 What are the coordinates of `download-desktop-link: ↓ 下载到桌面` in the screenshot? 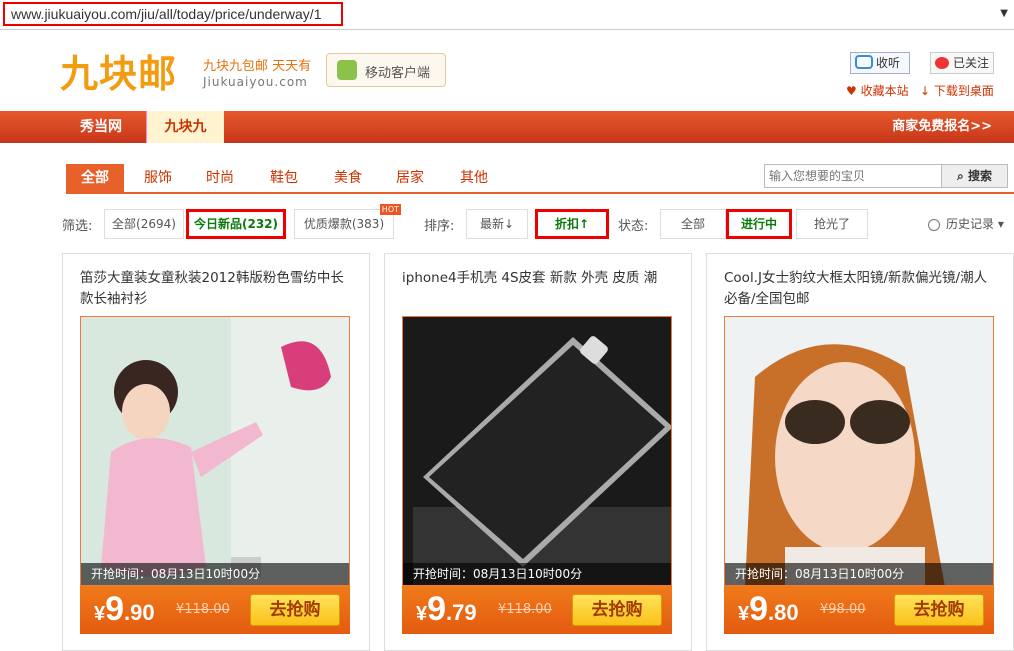 It's located at (957, 90).